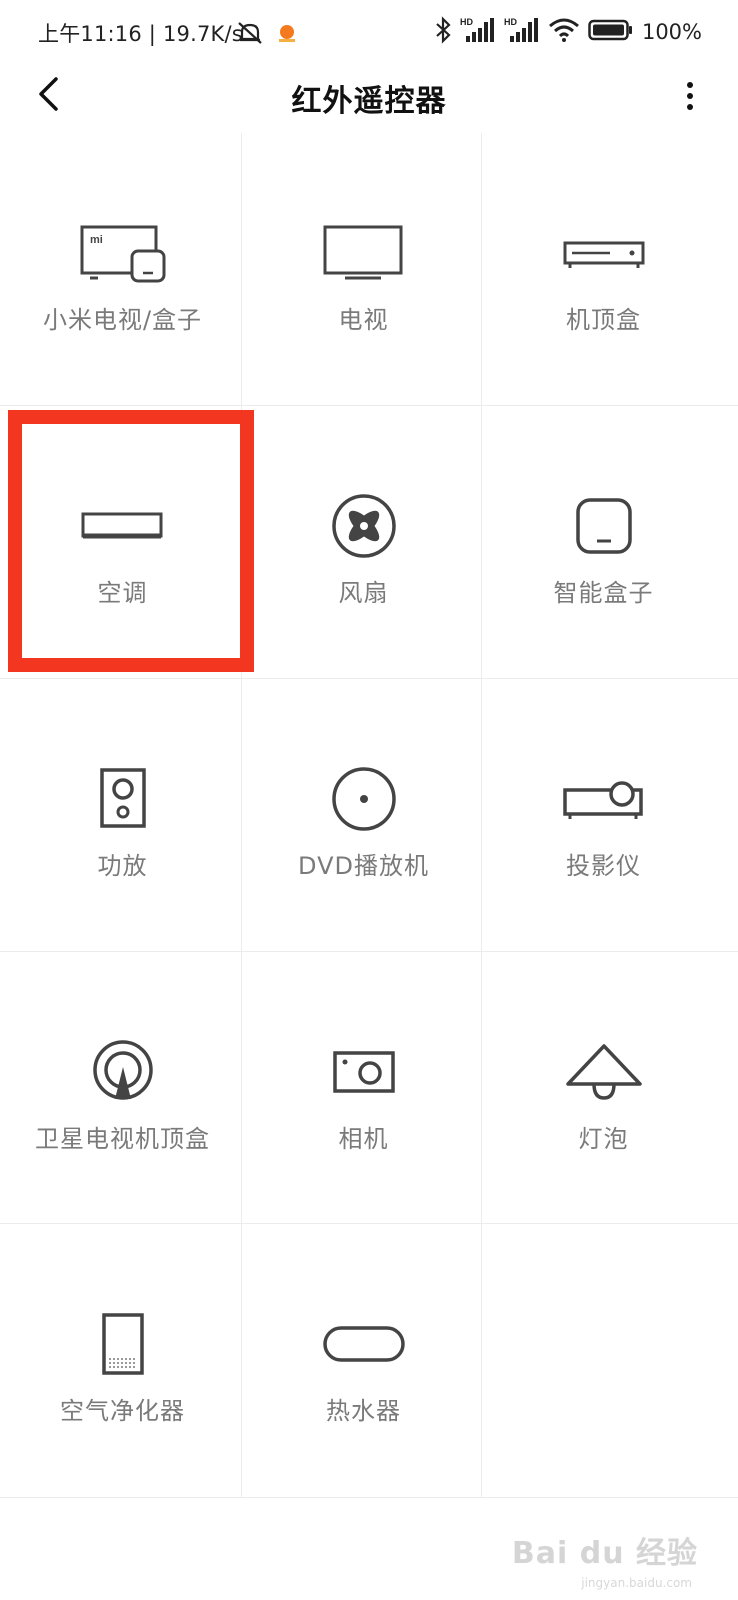  What do you see at coordinates (122, 1072) in the screenshot?
I see `satellite-icon` at bounding box center [122, 1072].